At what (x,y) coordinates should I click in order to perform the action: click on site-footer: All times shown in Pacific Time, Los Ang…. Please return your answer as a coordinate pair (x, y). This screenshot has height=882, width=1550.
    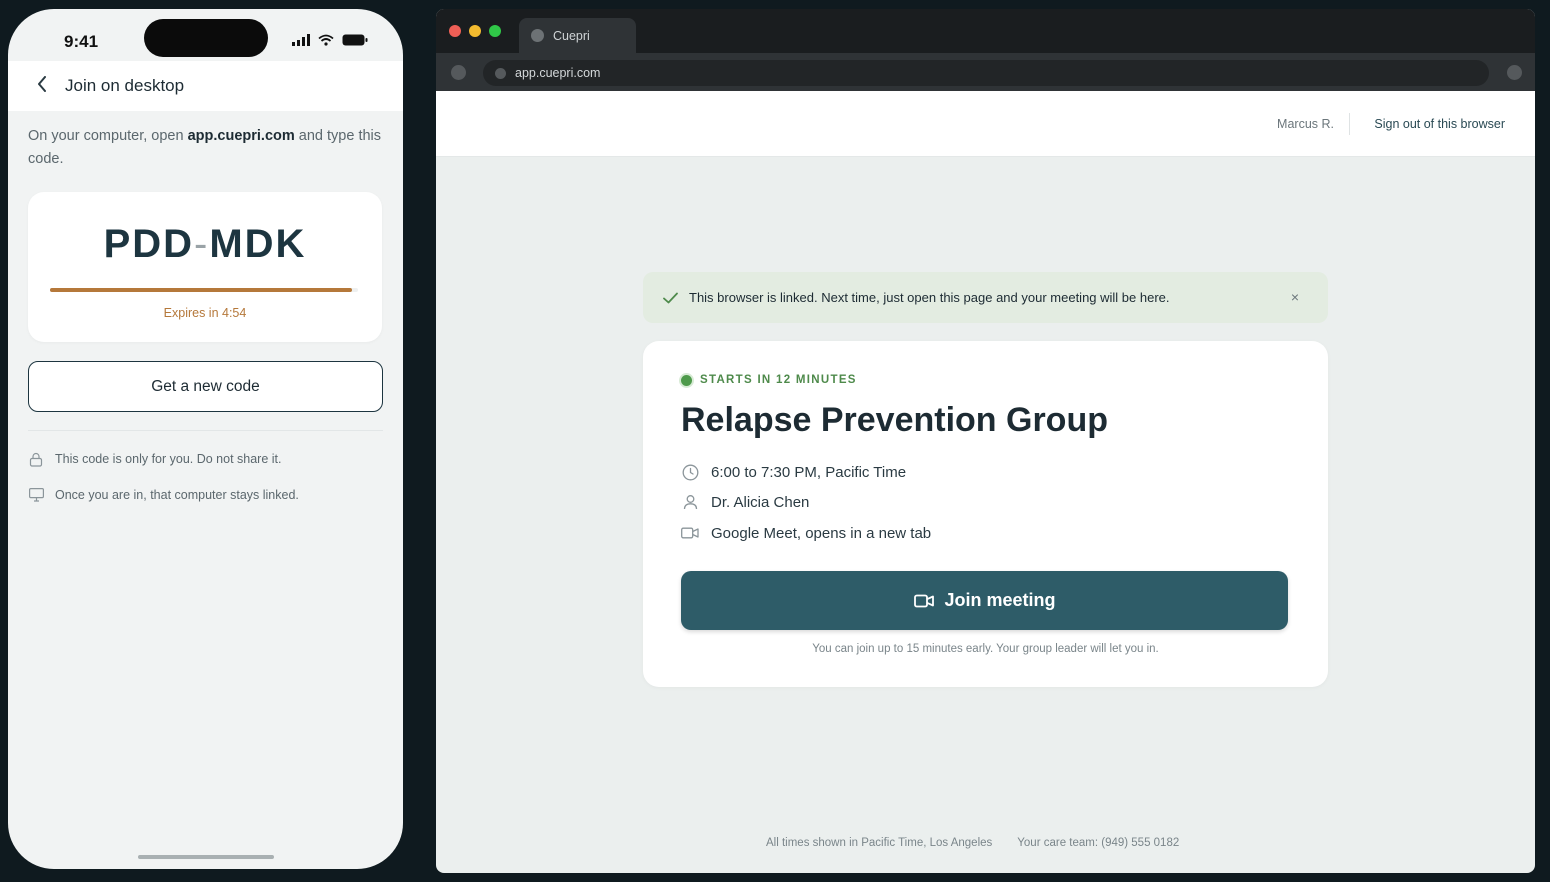
    Looking at the image, I should click on (972, 843).